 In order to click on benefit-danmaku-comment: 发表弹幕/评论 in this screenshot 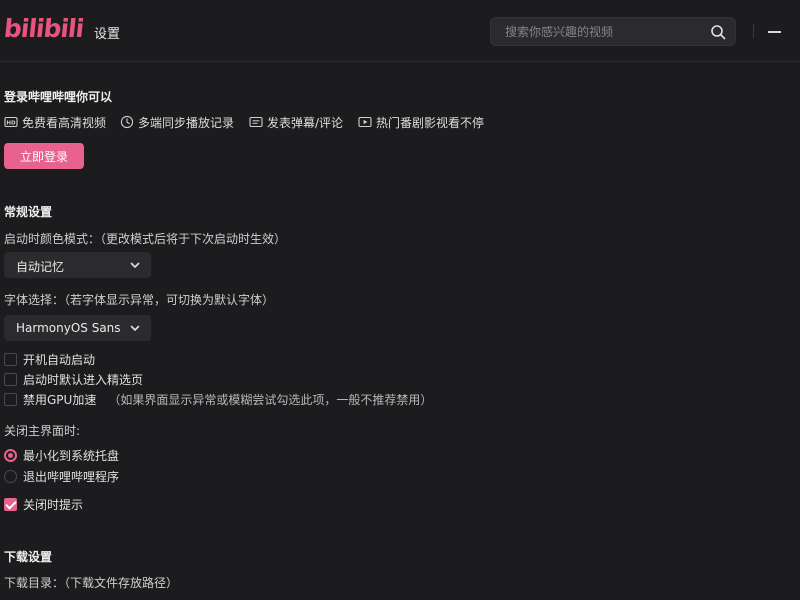, I will do `click(296, 122)`.